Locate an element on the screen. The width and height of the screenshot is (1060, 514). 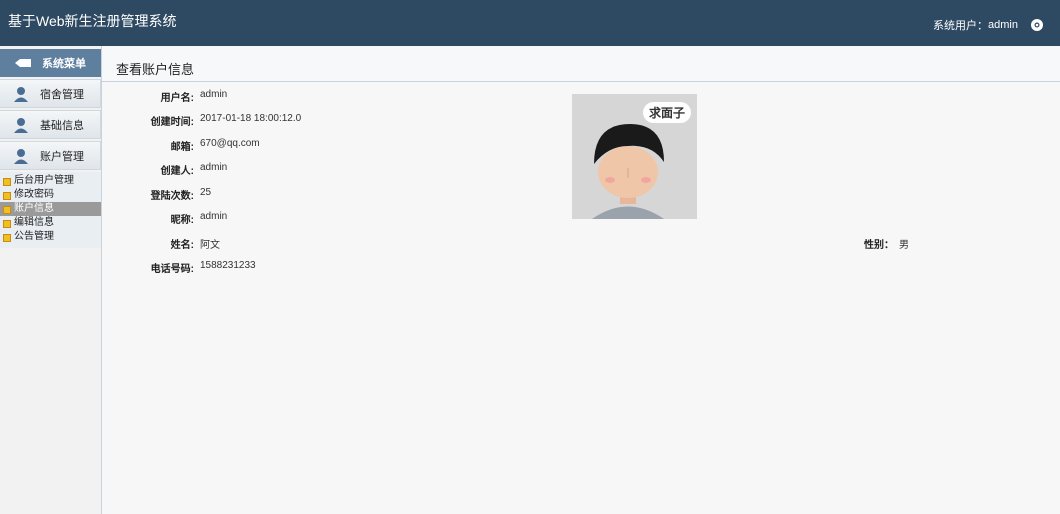
sidebar-item-basic-info: 基础信息 is located at coordinates (50, 124).